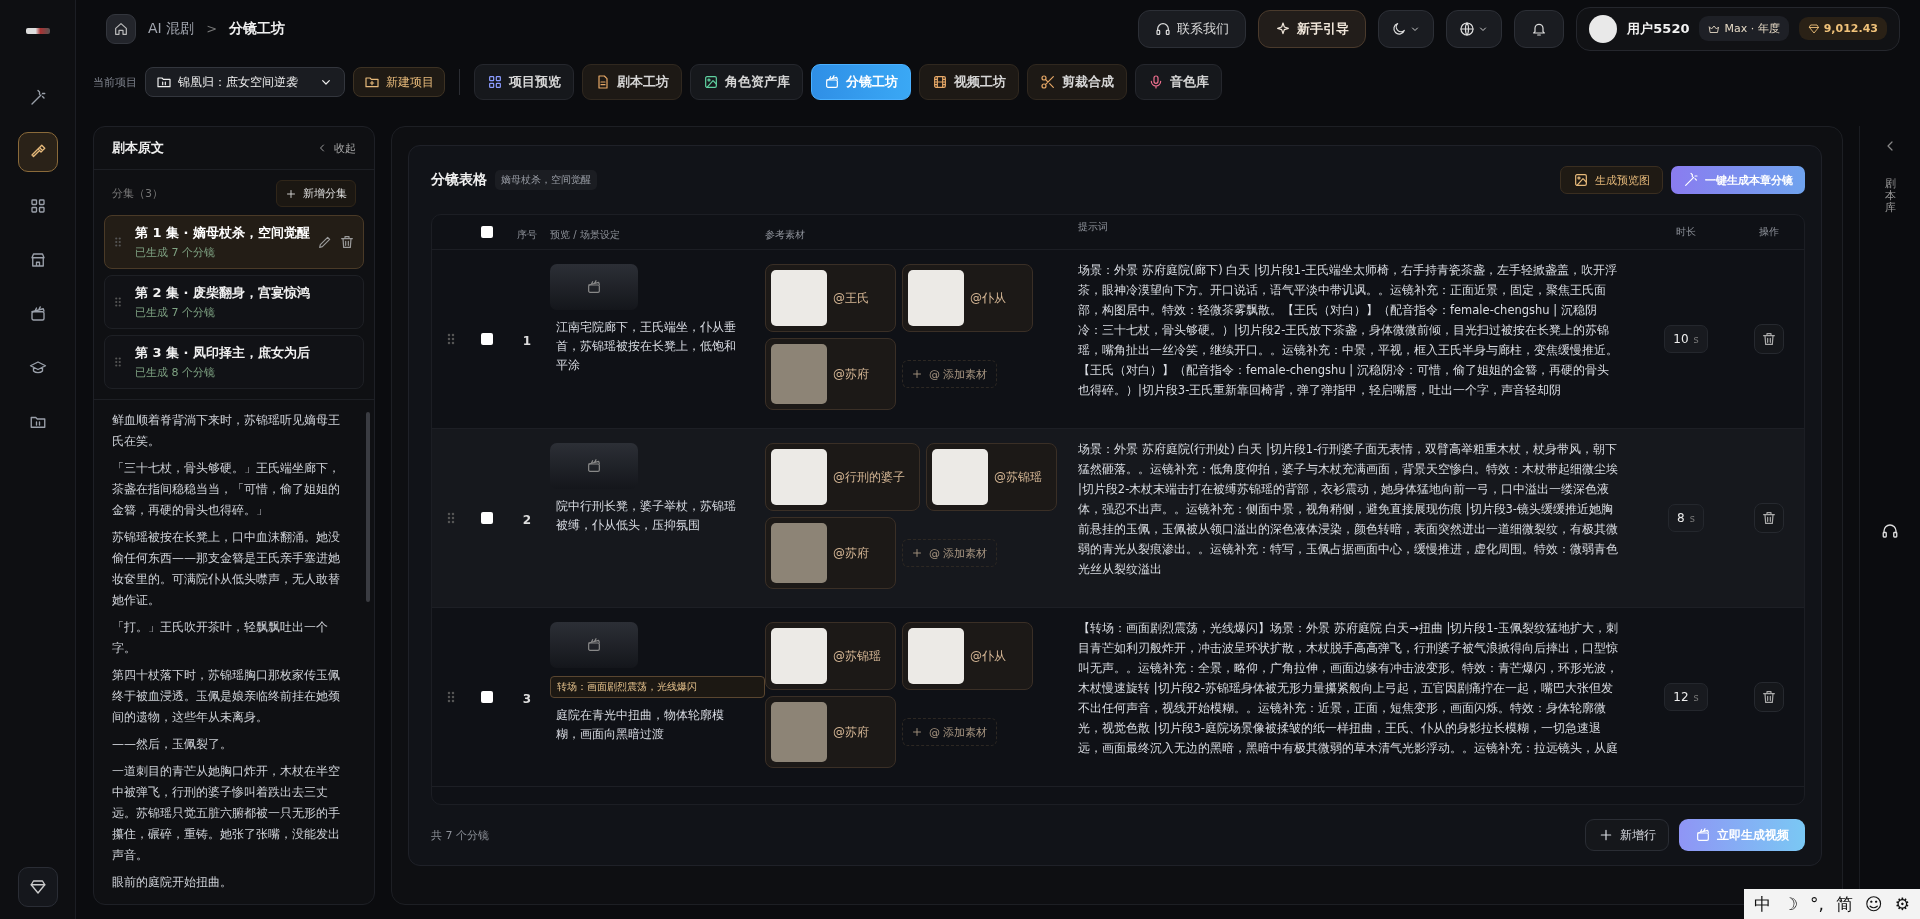 The width and height of the screenshot is (1920, 919). I want to click on ime-key: 简, so click(1844, 904).